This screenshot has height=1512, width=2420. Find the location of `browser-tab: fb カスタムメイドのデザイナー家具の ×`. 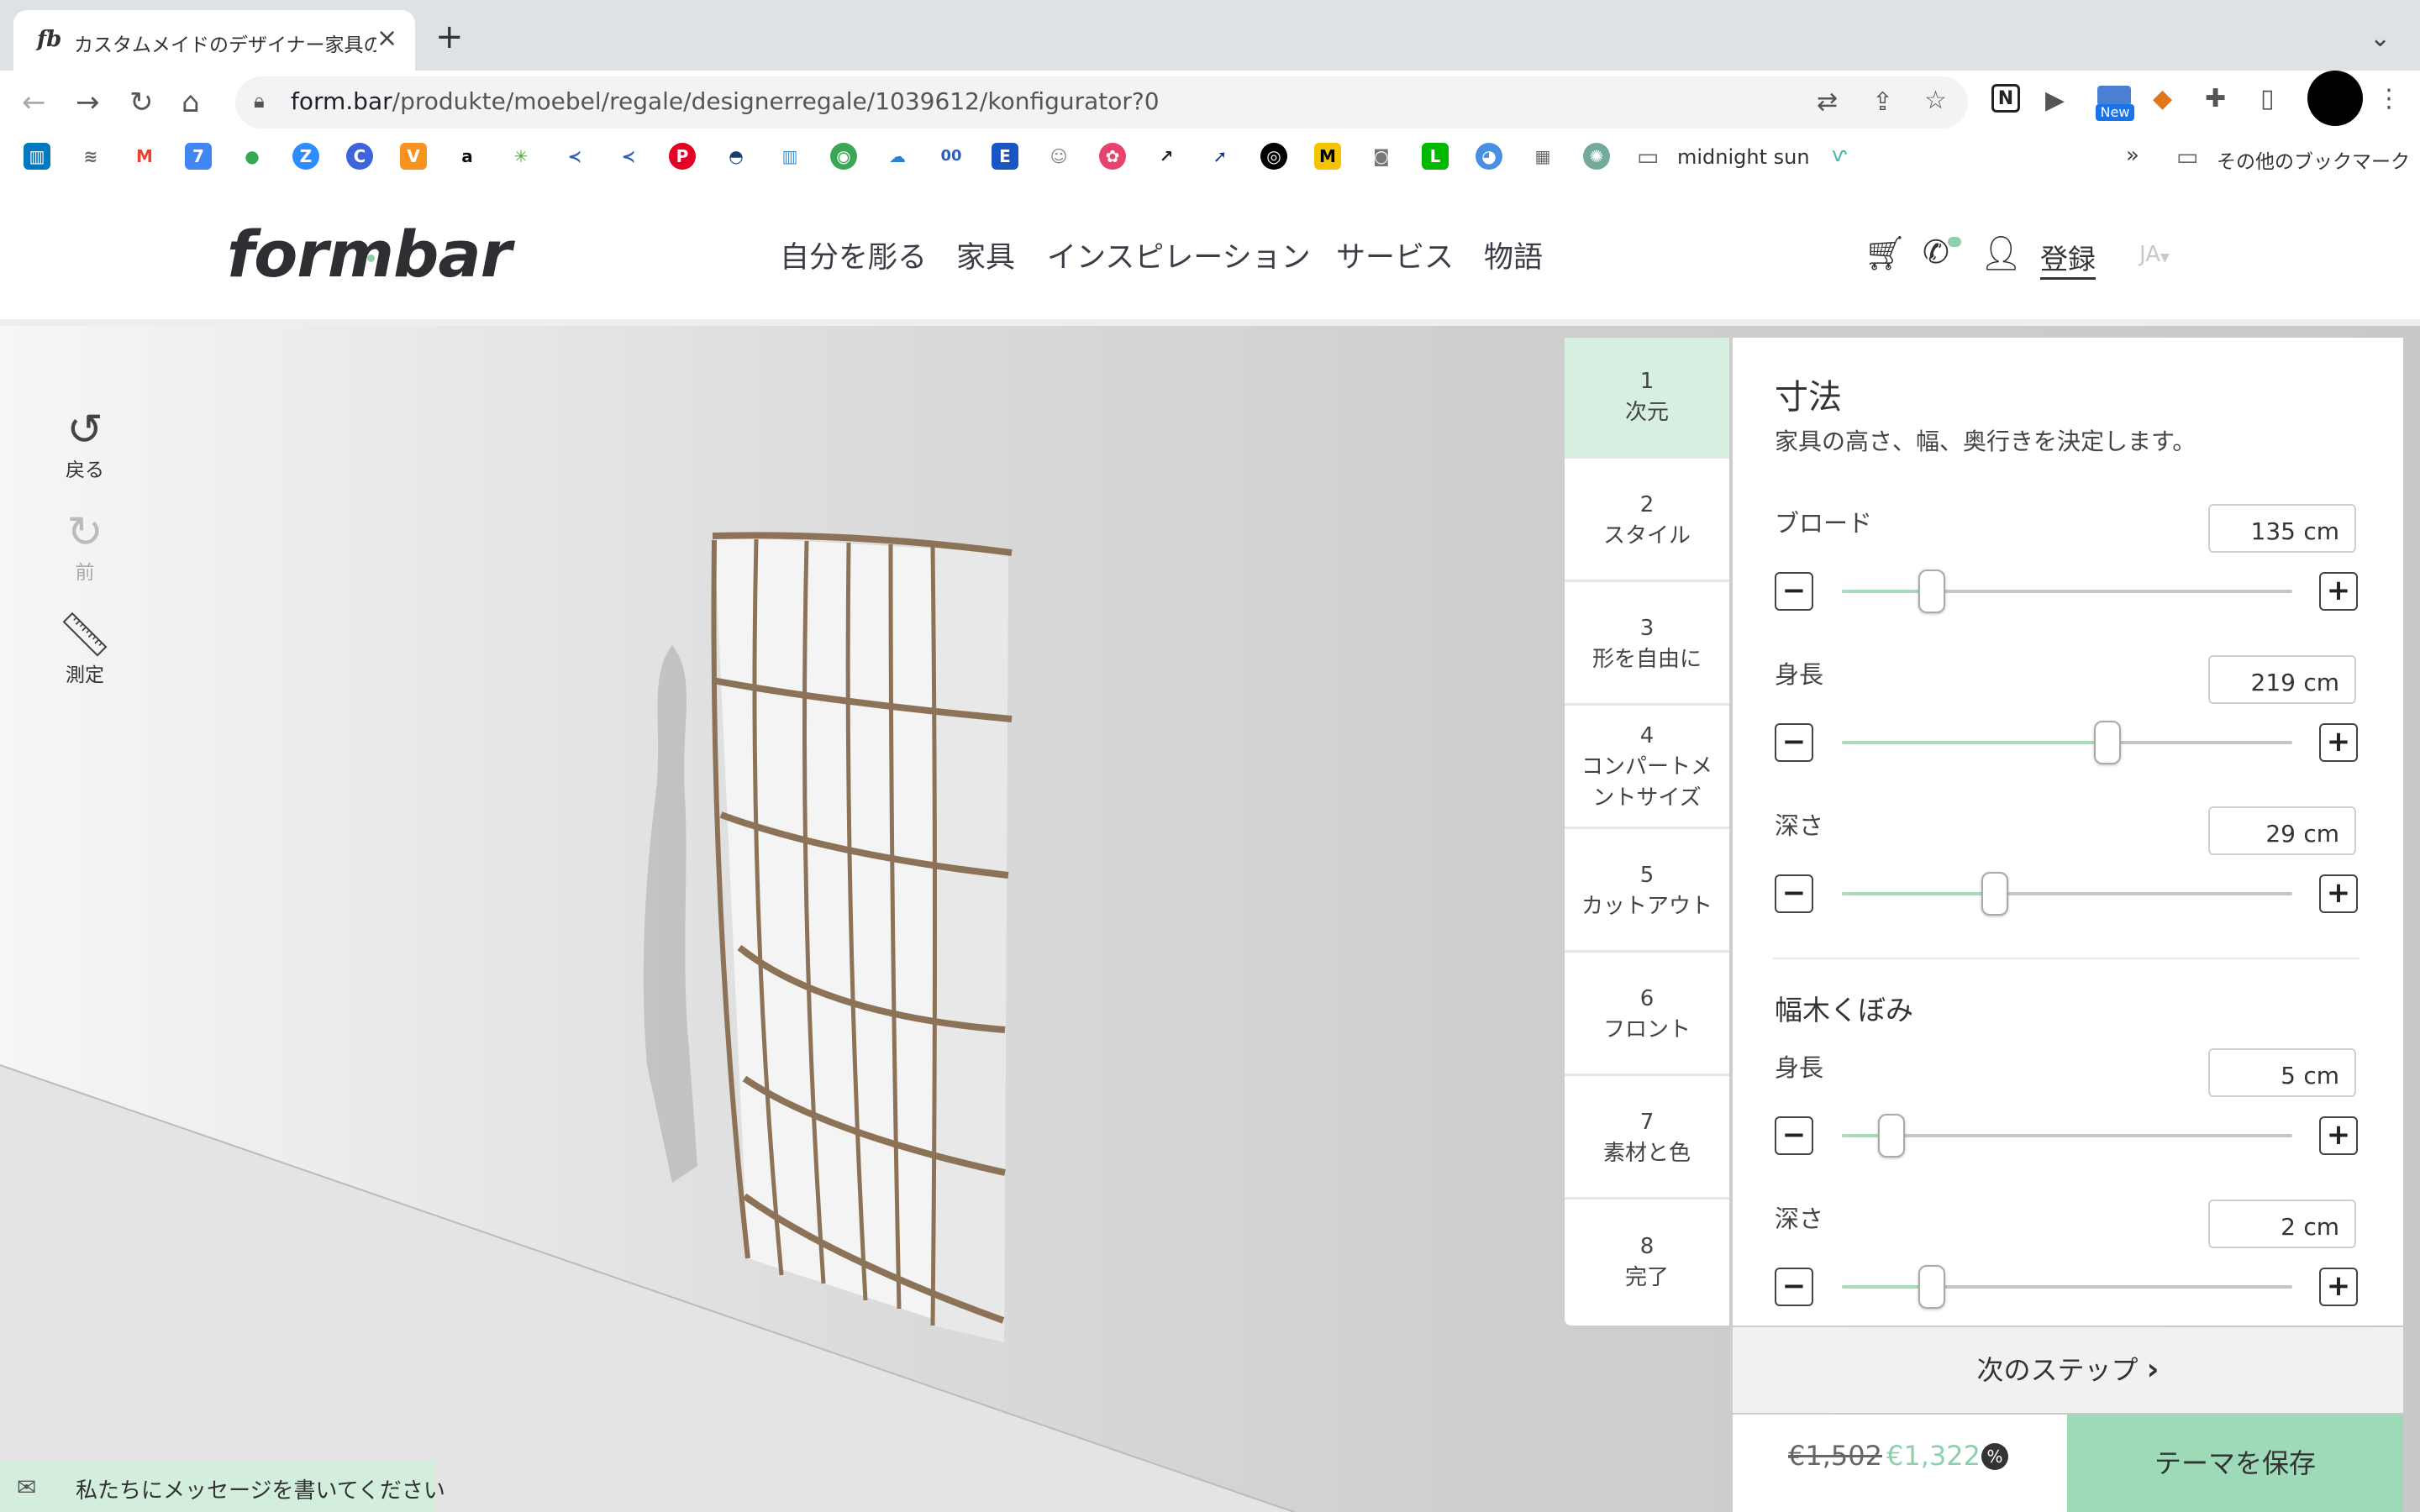

browser-tab: fb カスタムメイドのデザイナー家具の × is located at coordinates (214, 40).